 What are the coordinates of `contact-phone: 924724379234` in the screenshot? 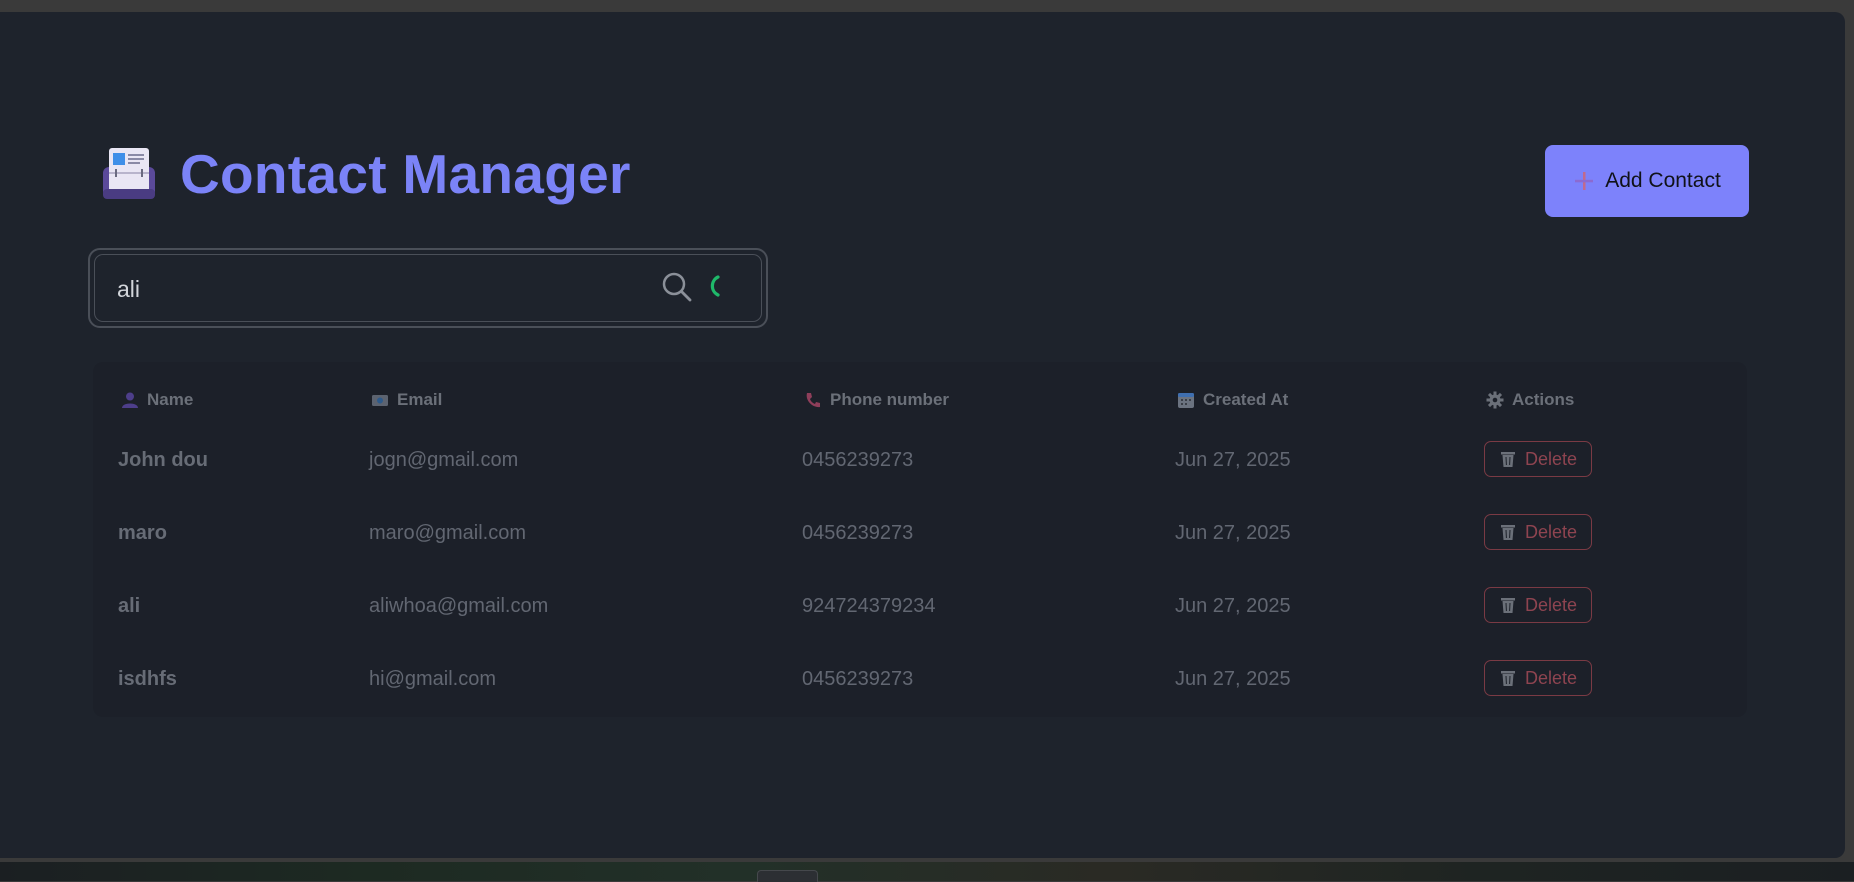 It's located at (868, 606).